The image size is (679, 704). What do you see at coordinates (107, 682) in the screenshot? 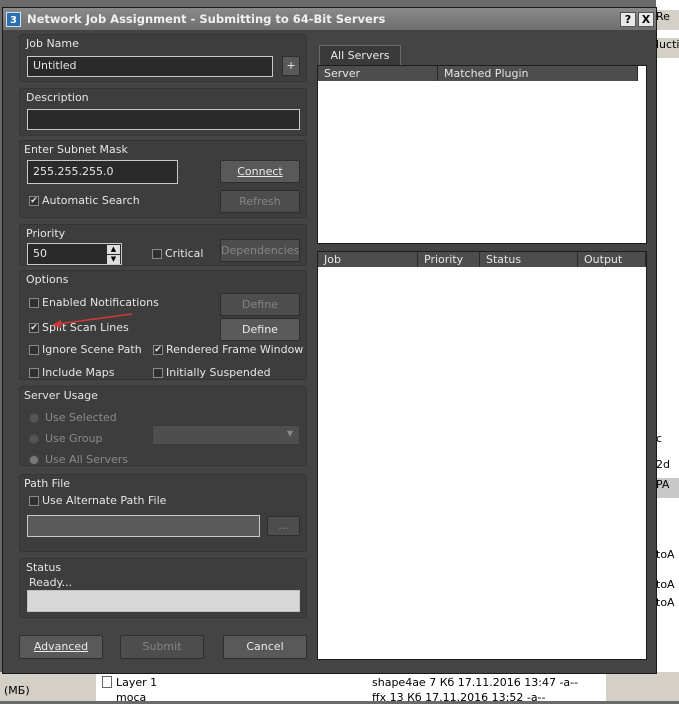
I see `file-icon` at bounding box center [107, 682].